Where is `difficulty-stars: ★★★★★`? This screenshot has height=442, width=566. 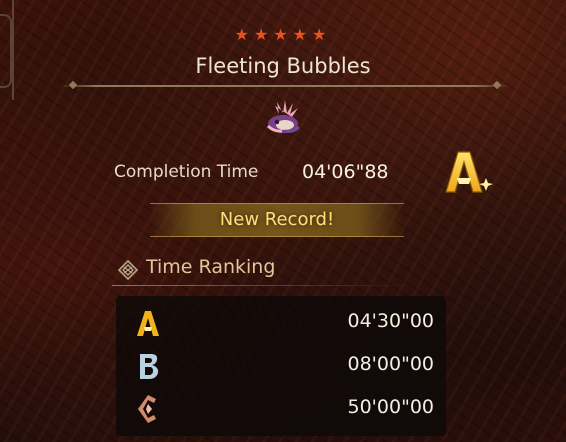 difficulty-stars: ★★★★★ is located at coordinates (283, 34).